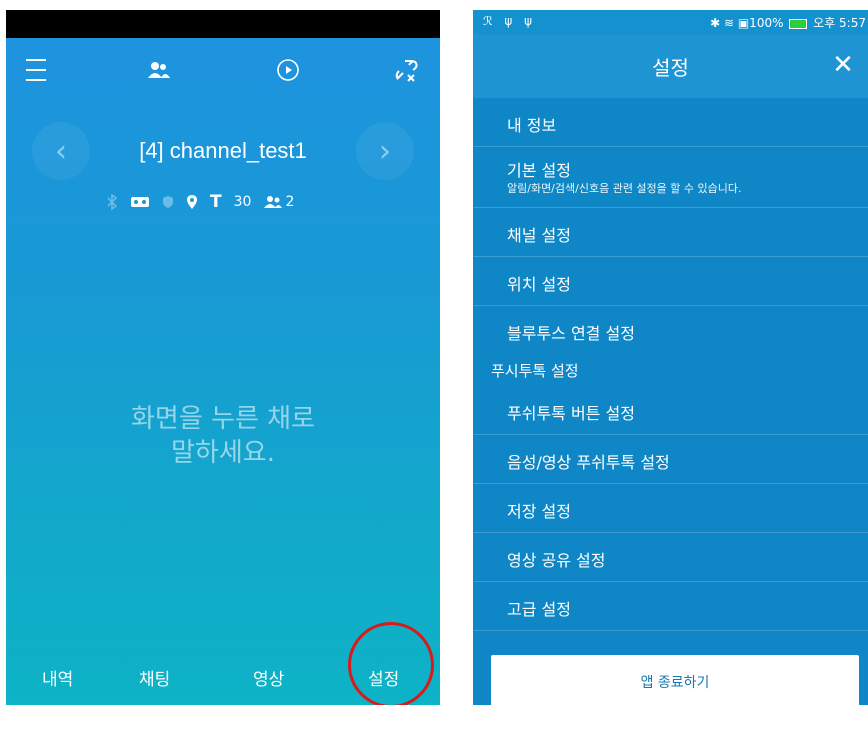  Describe the element at coordinates (670, 508) in the screenshot. I see `menu-item-storage-settings: 저장 설정` at that location.